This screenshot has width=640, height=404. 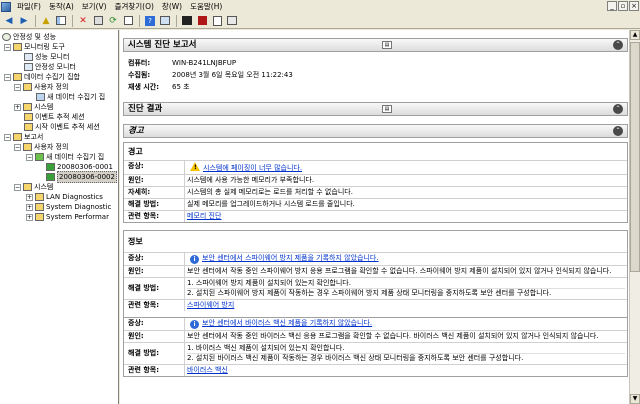 I want to click on antispyware-symptom-link: 보안 센터에서 스파이웨어 방지 제품을 기록하지 않았습니다., so click(x=290, y=258).